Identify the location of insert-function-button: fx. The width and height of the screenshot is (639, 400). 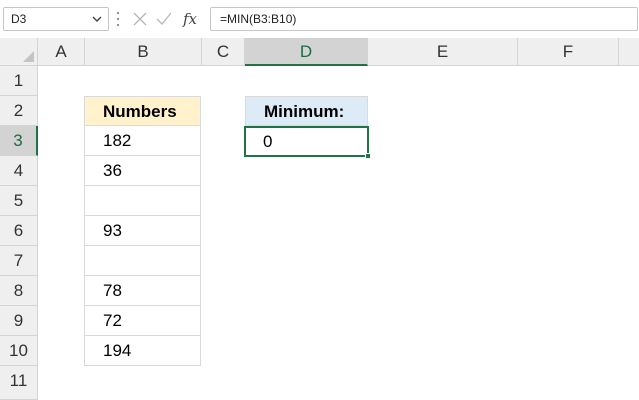
(190, 19).